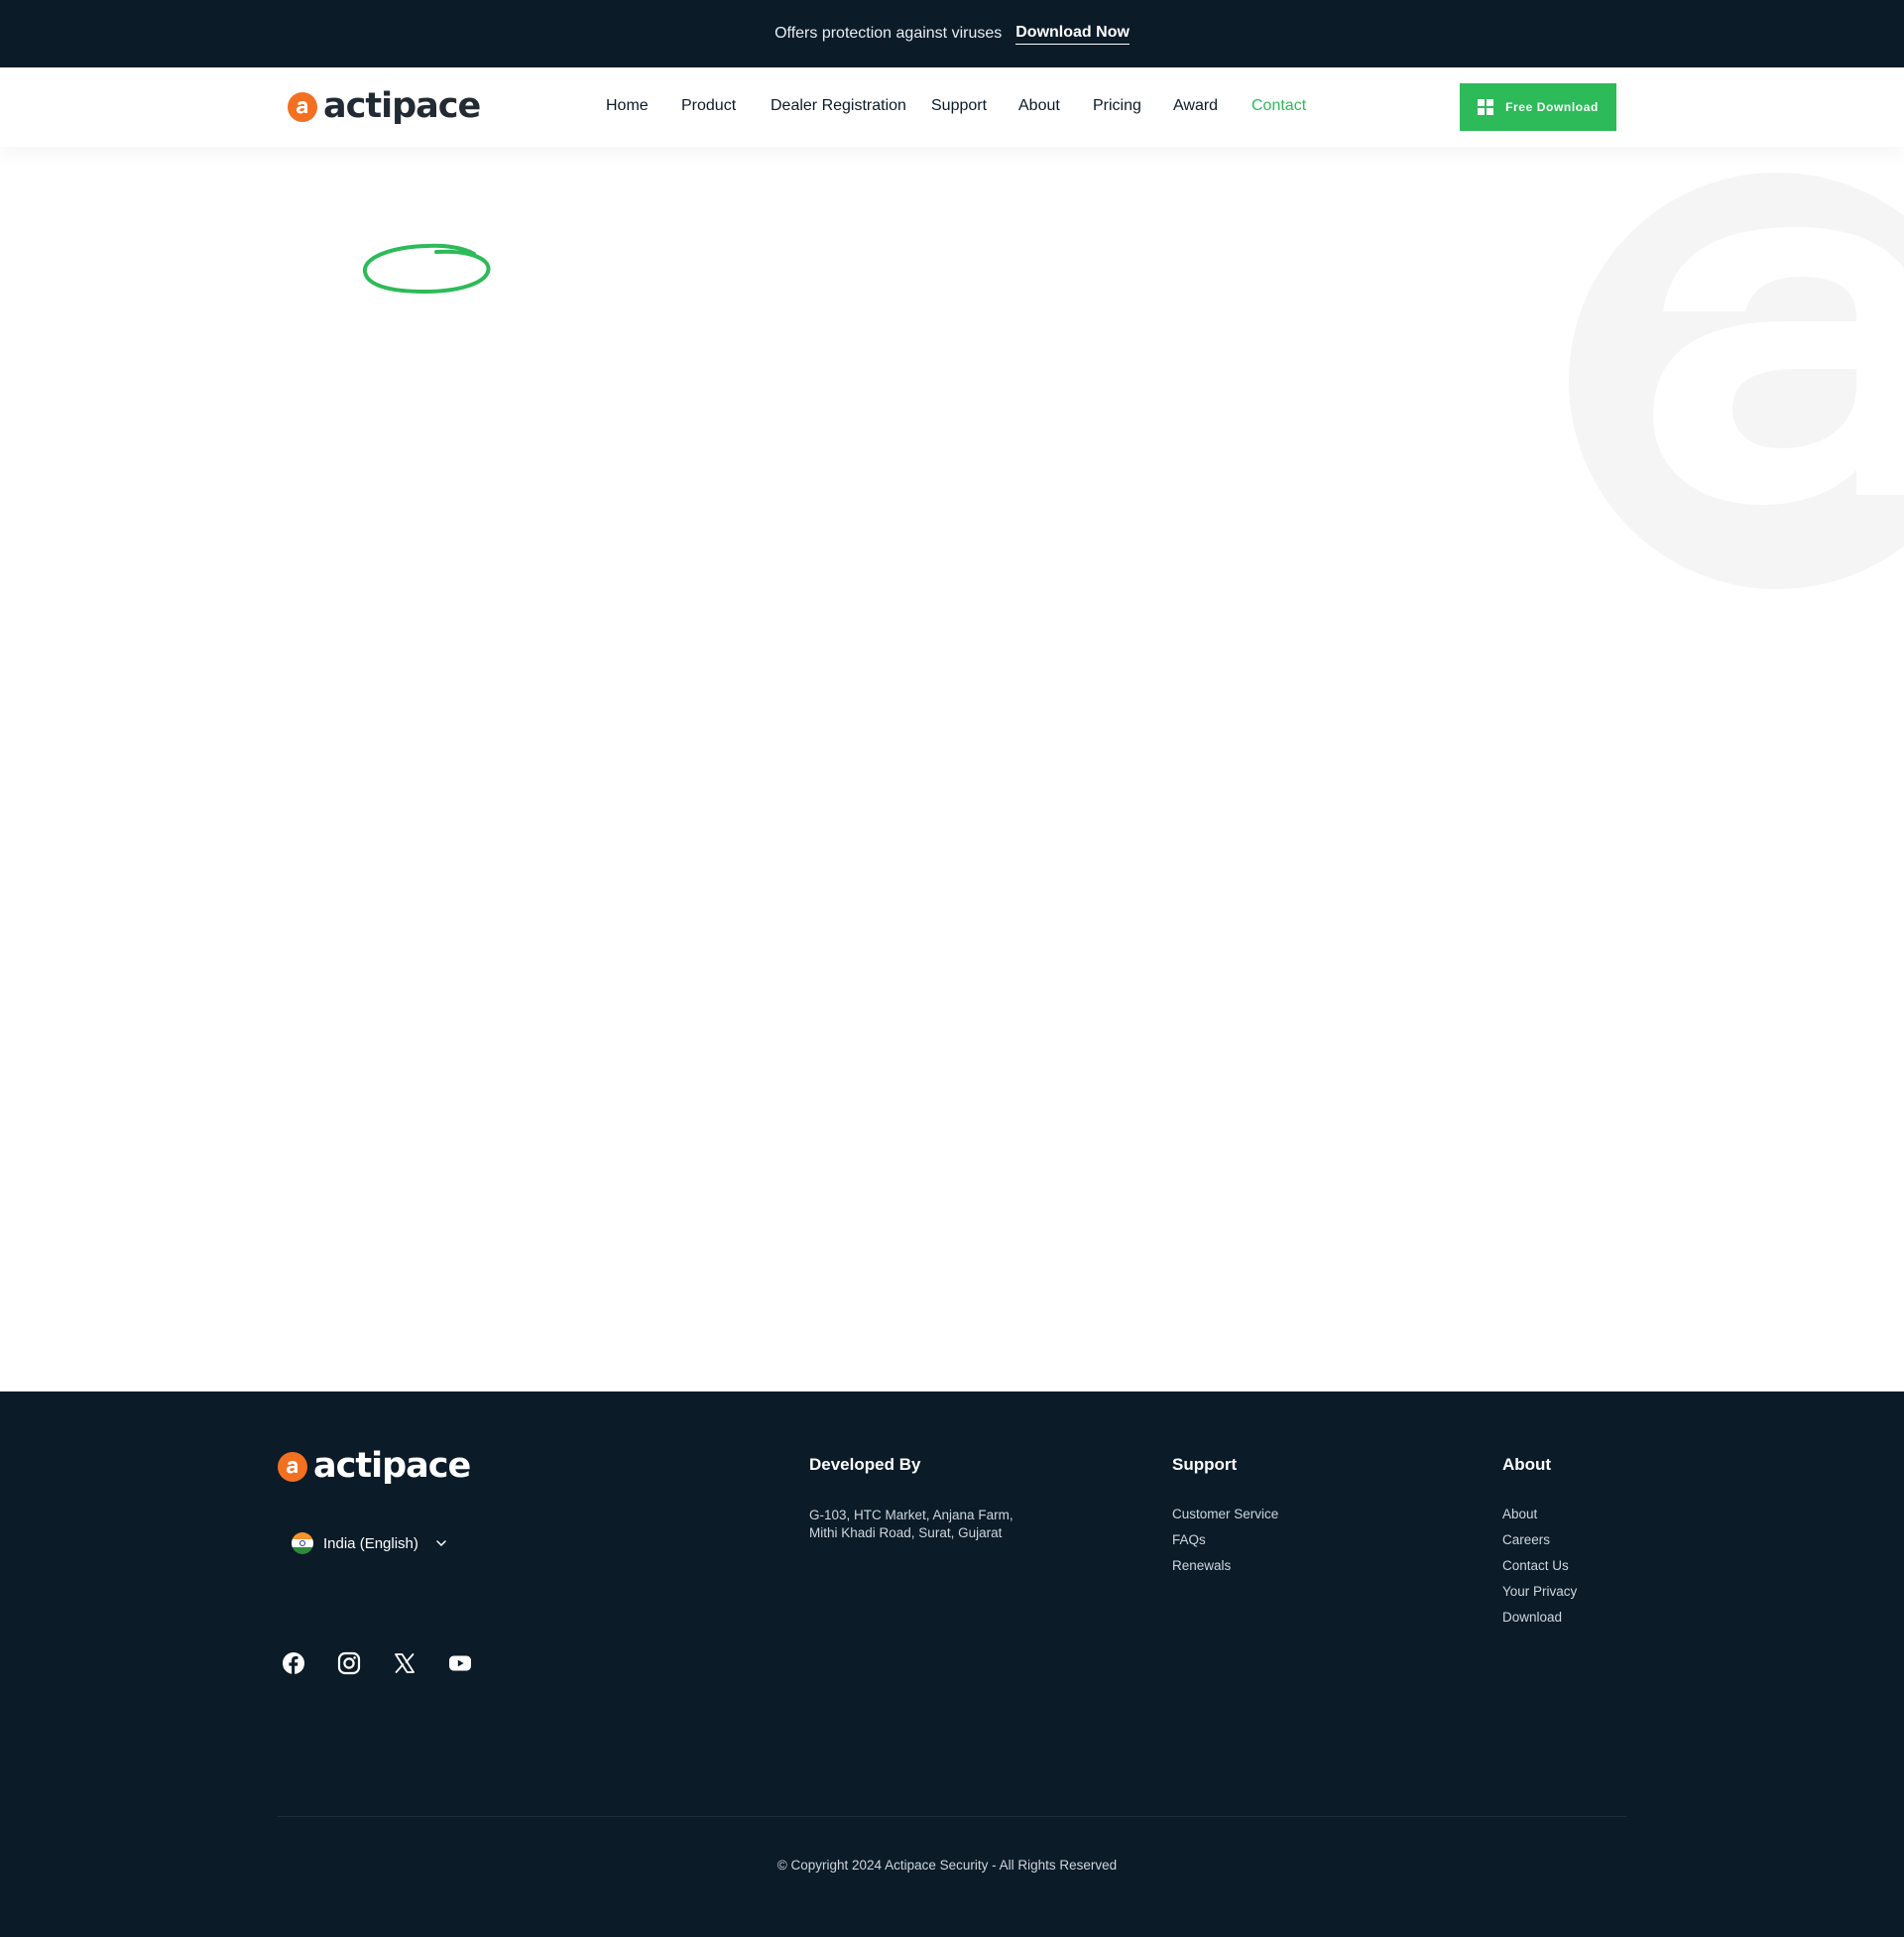 This screenshot has width=1904, height=1937. Describe the element at coordinates (1072, 34) in the screenshot. I see `download-now-link: Download Now` at that location.